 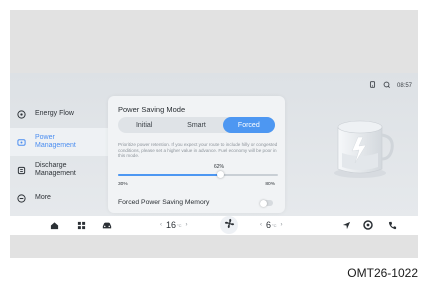 I want to click on mode-forced-button: Forced, so click(x=248, y=125).